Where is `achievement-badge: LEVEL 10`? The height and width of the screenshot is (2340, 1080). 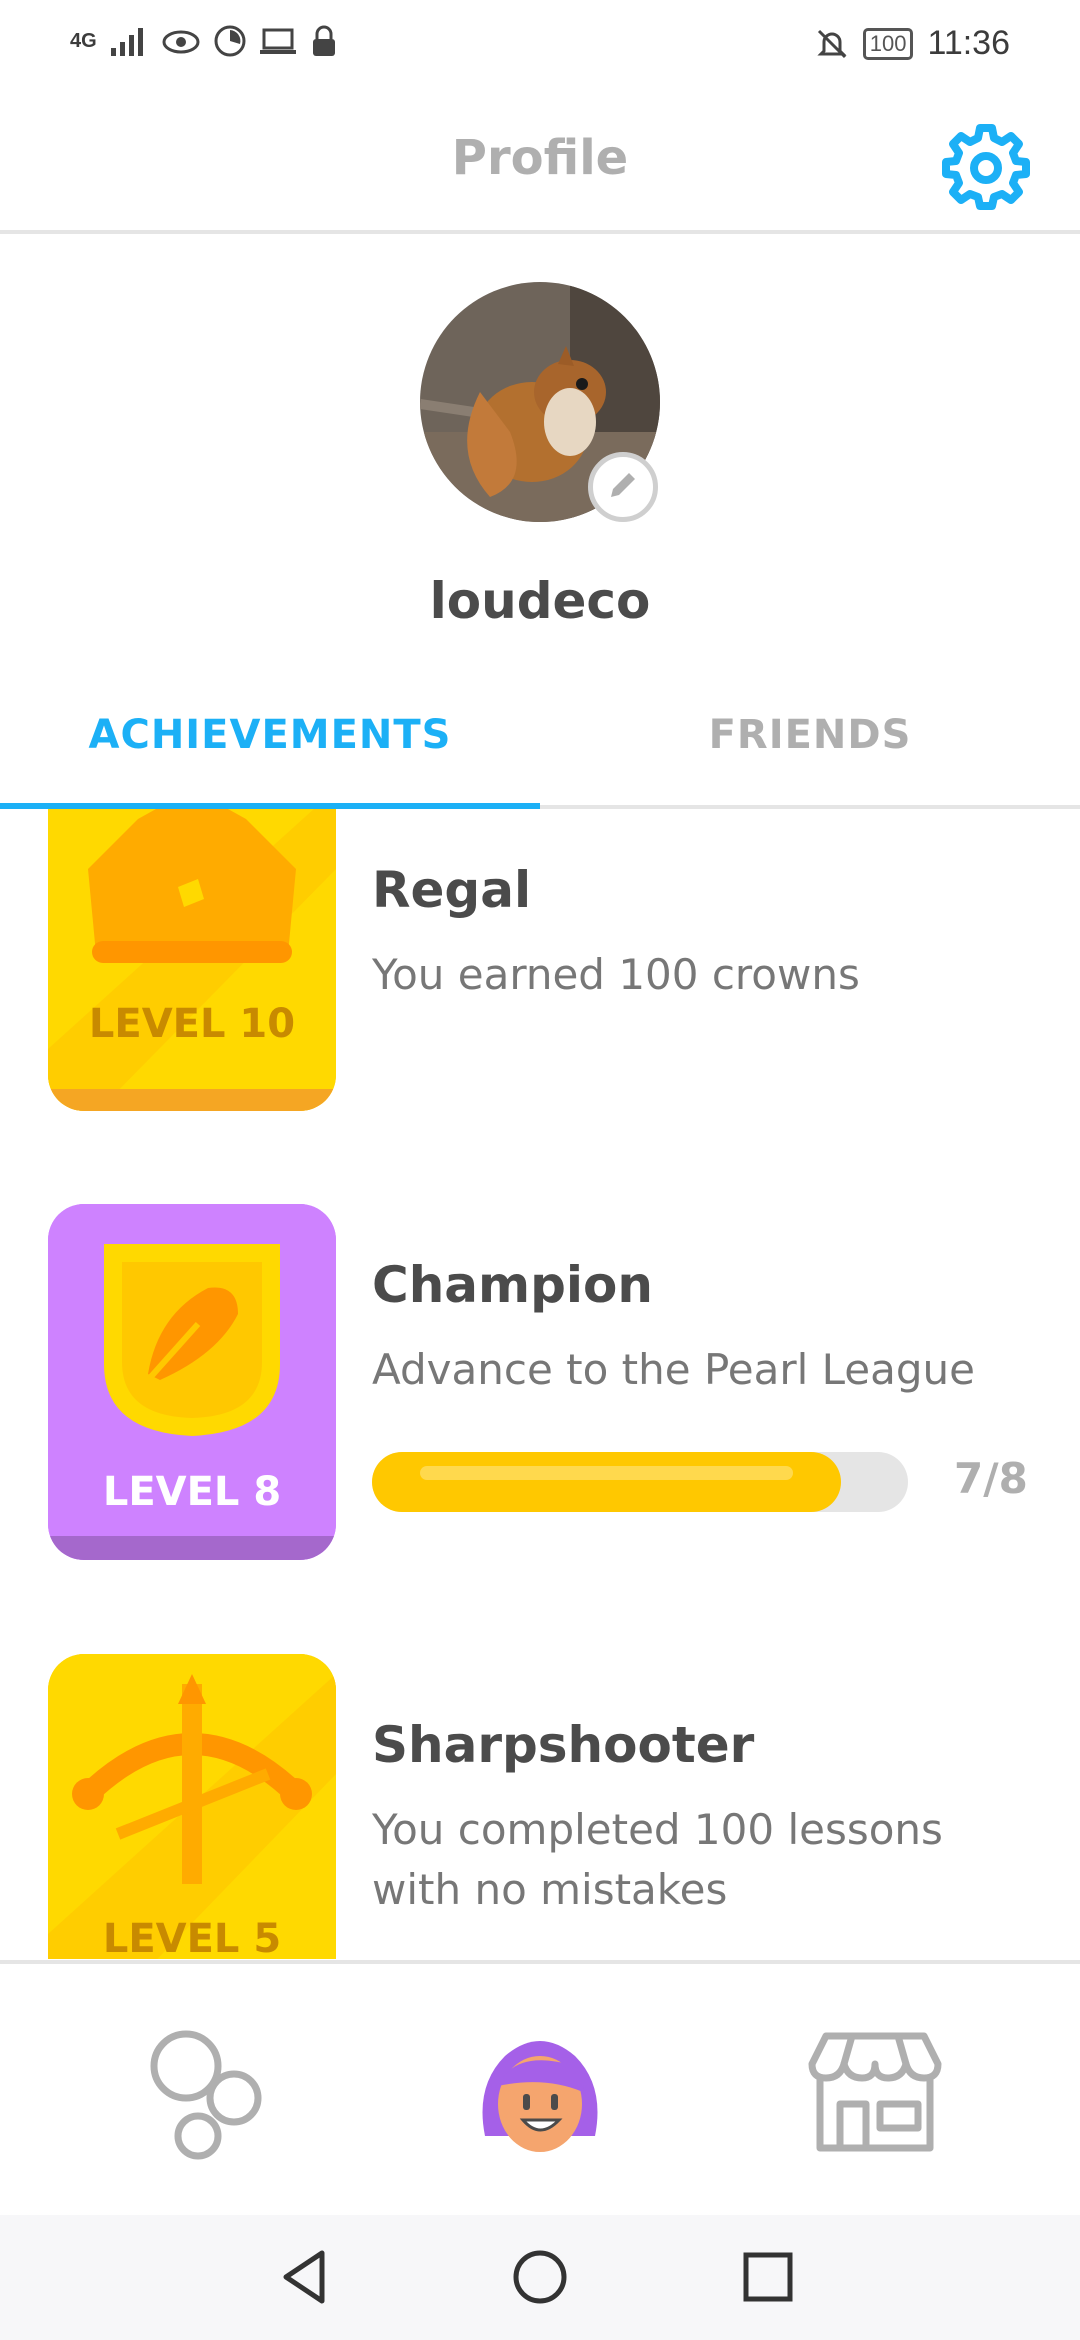 achievement-badge: LEVEL 10 is located at coordinates (192, 960).